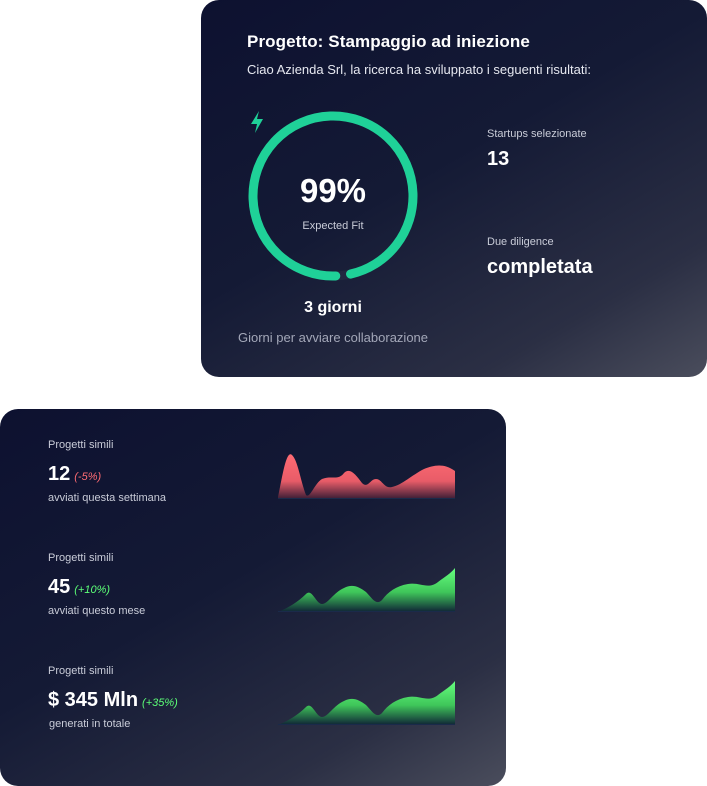  What do you see at coordinates (97, 611) in the screenshot?
I see `similar-desc: avviati questo mese` at bounding box center [97, 611].